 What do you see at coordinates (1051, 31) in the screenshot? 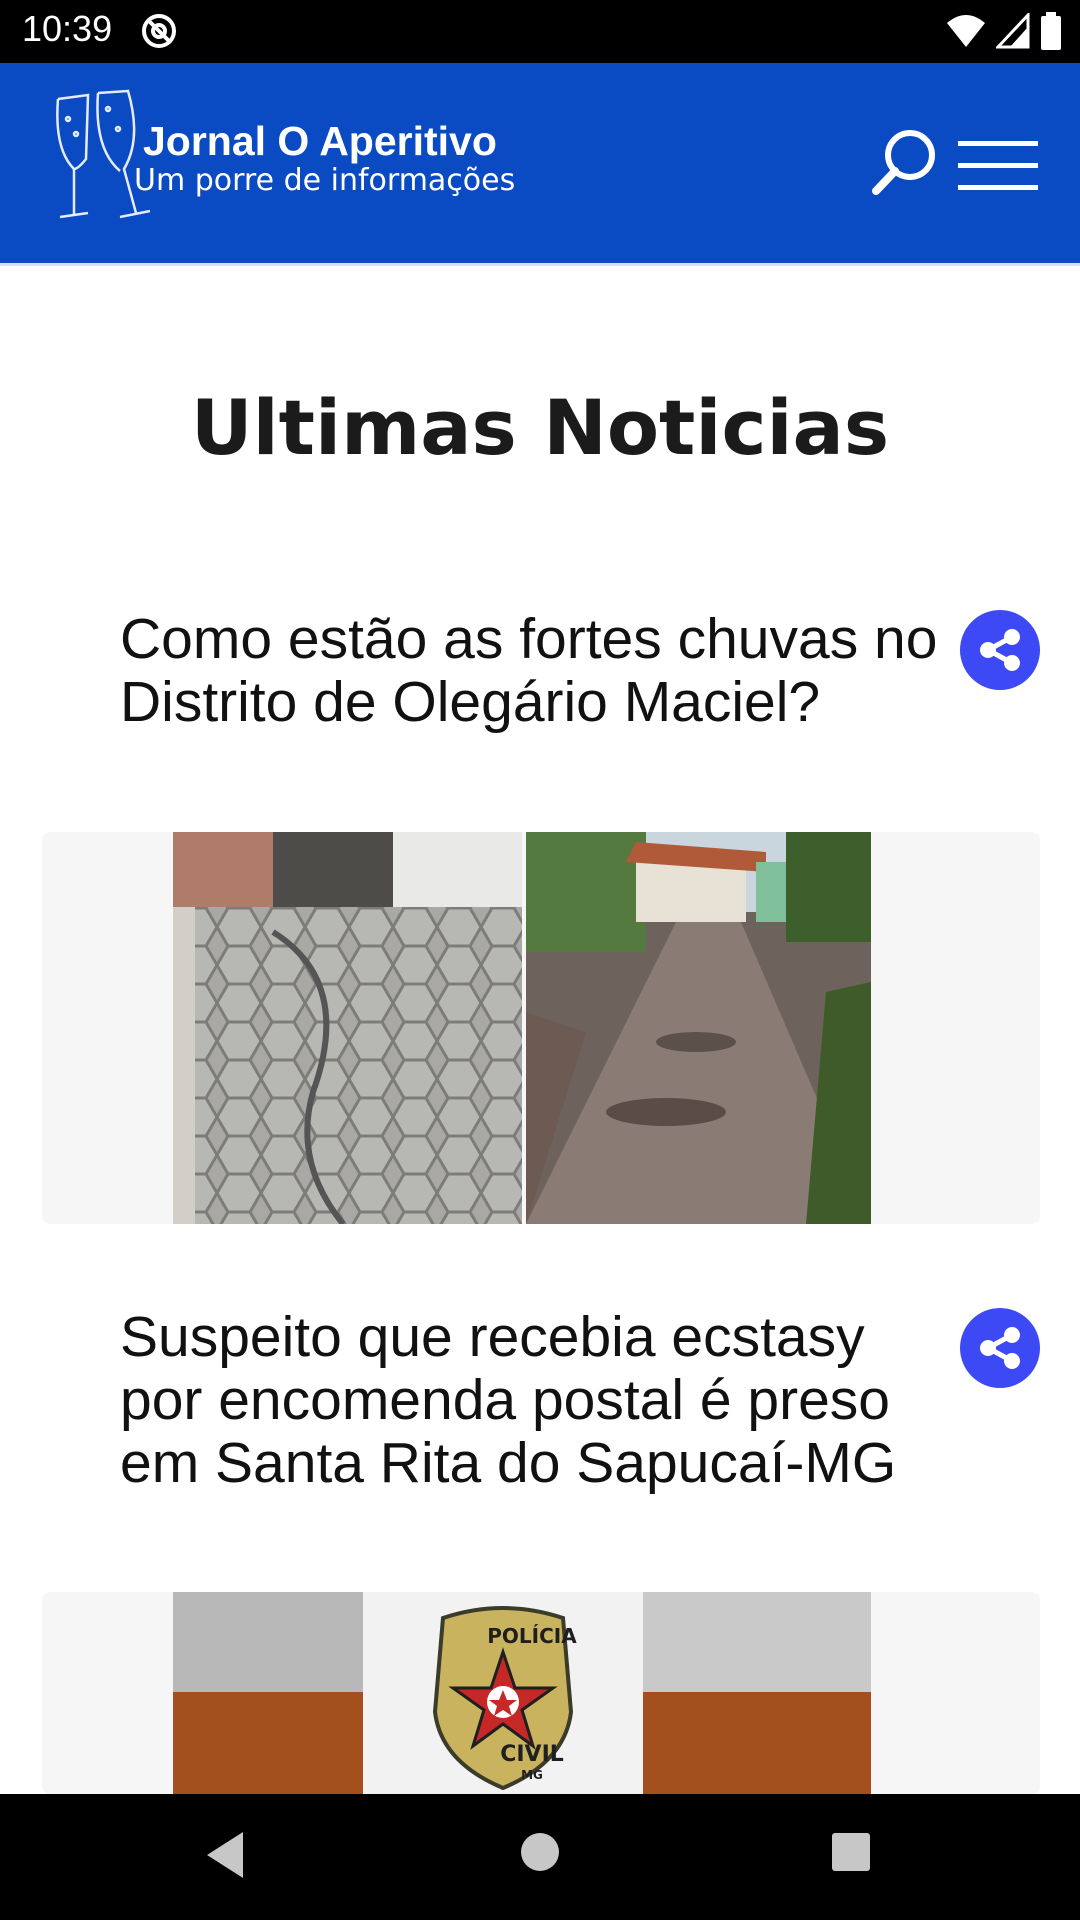
I see `battery-icon` at bounding box center [1051, 31].